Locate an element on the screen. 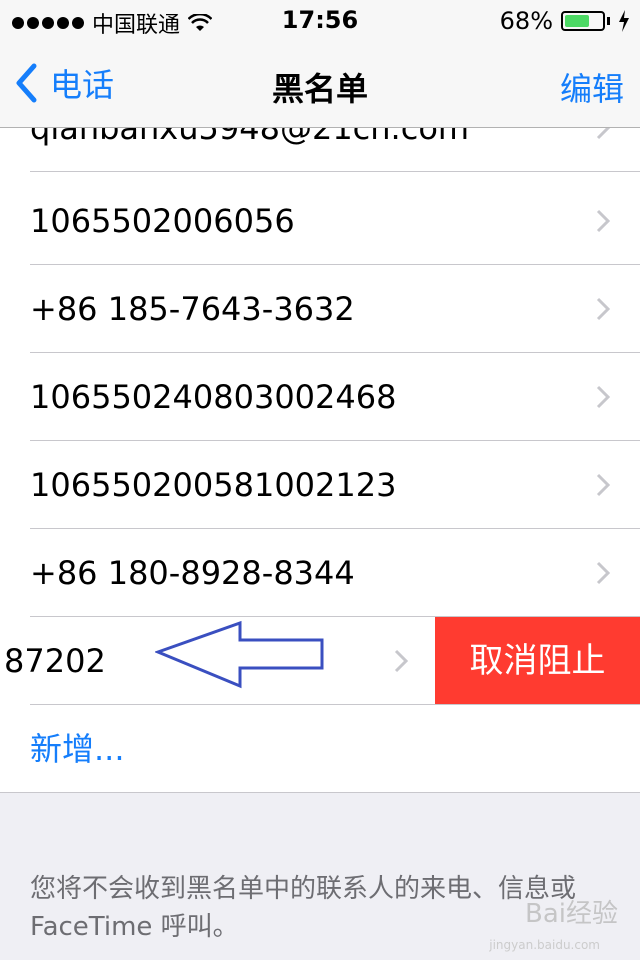  navigation-bar: 电话 黑名单 编辑 is located at coordinates (320, 84).